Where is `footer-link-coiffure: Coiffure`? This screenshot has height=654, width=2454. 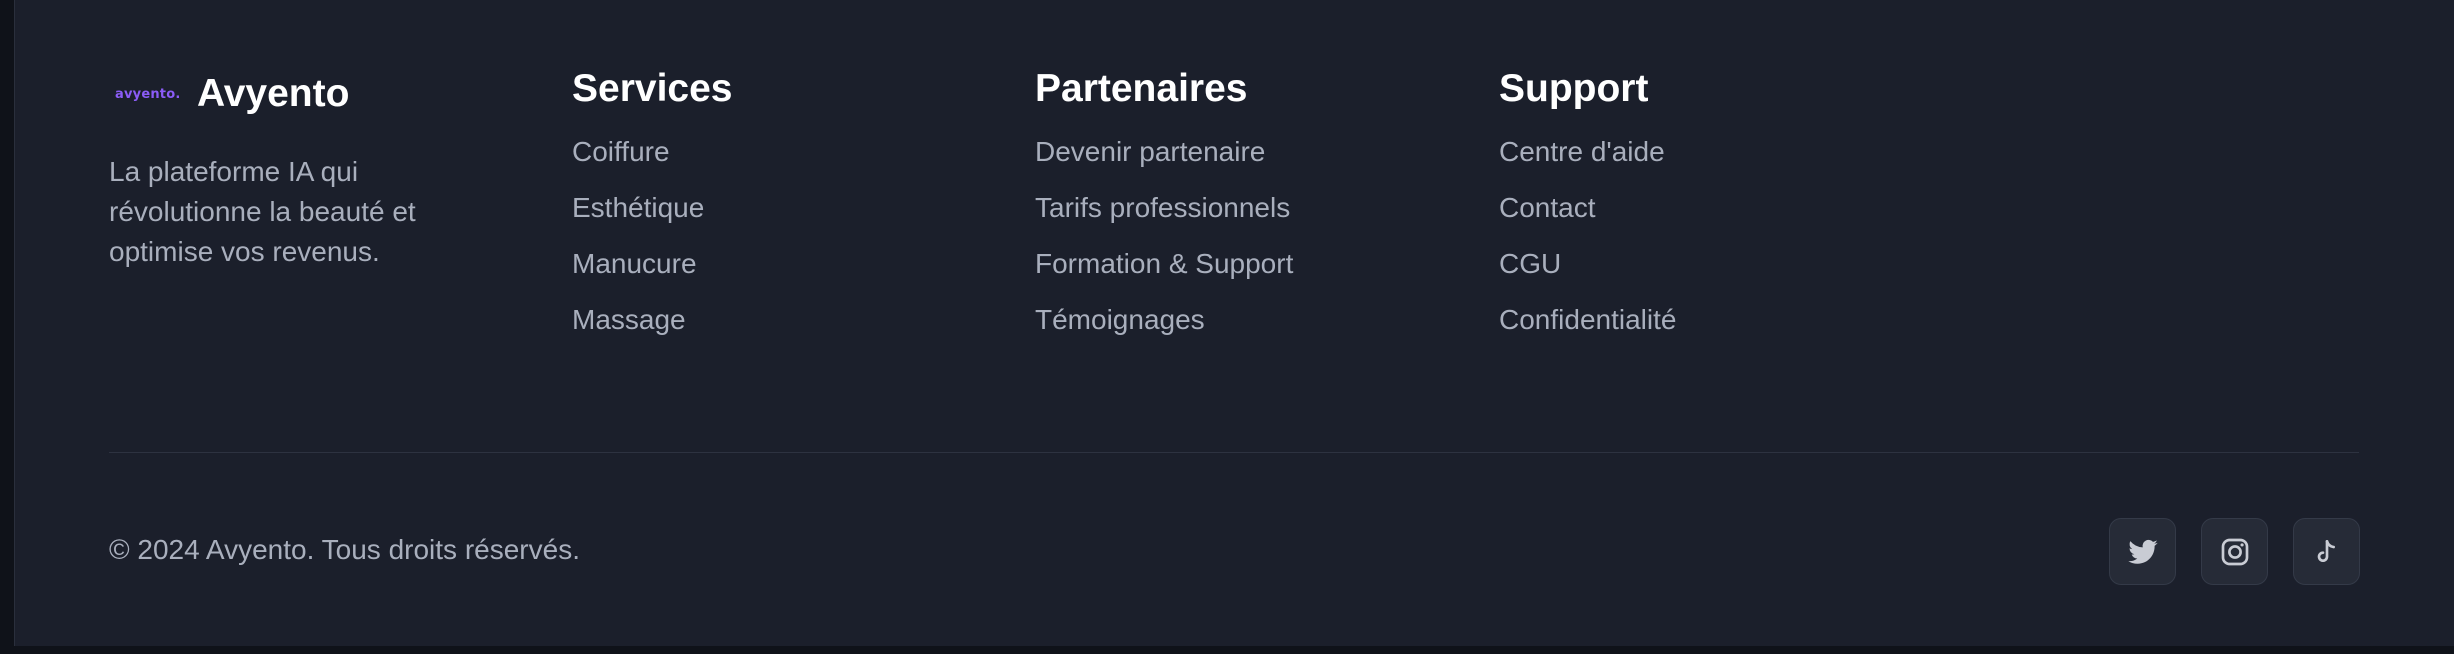
footer-link-coiffure: Coiffure is located at coordinates (782, 160).